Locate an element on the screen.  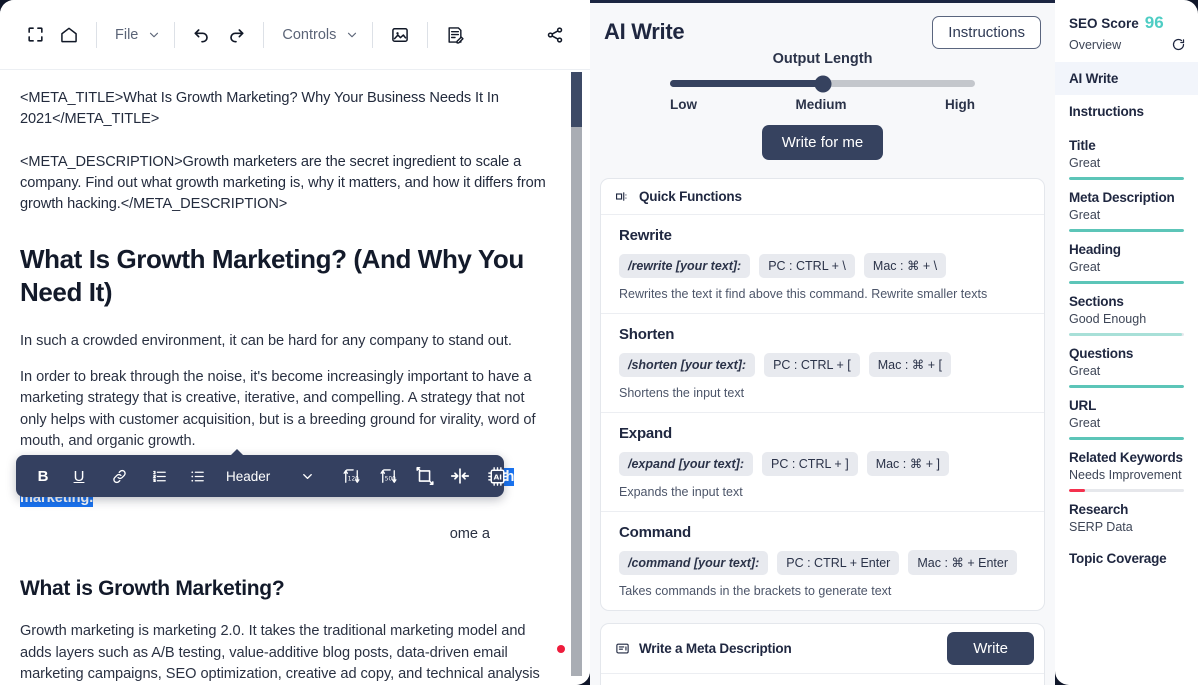
controls-menu-label: Controls is located at coordinates (309, 34).